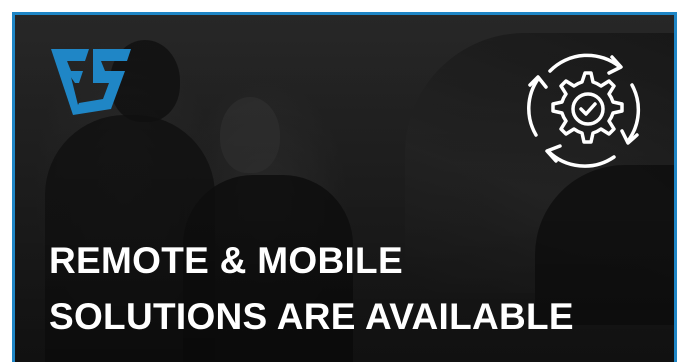 This screenshot has height=362, width=689. Describe the element at coordinates (311, 316) in the screenshot. I see `headline-line-2: SOLUTIONS ARE AVAILABLE` at that location.